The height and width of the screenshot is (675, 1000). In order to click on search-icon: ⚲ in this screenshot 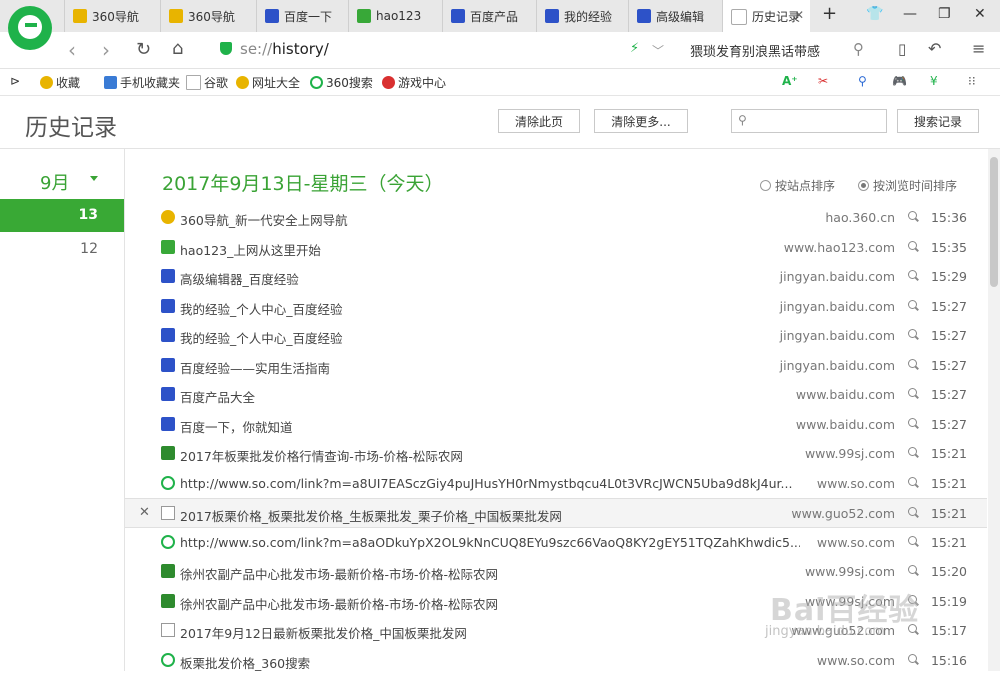, I will do `click(858, 49)`.